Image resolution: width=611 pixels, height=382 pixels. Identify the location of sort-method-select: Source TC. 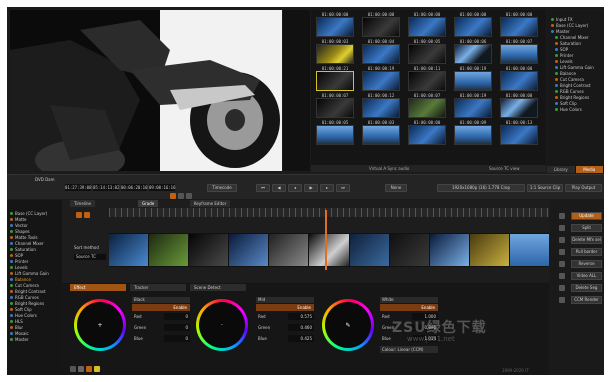
(90, 257).